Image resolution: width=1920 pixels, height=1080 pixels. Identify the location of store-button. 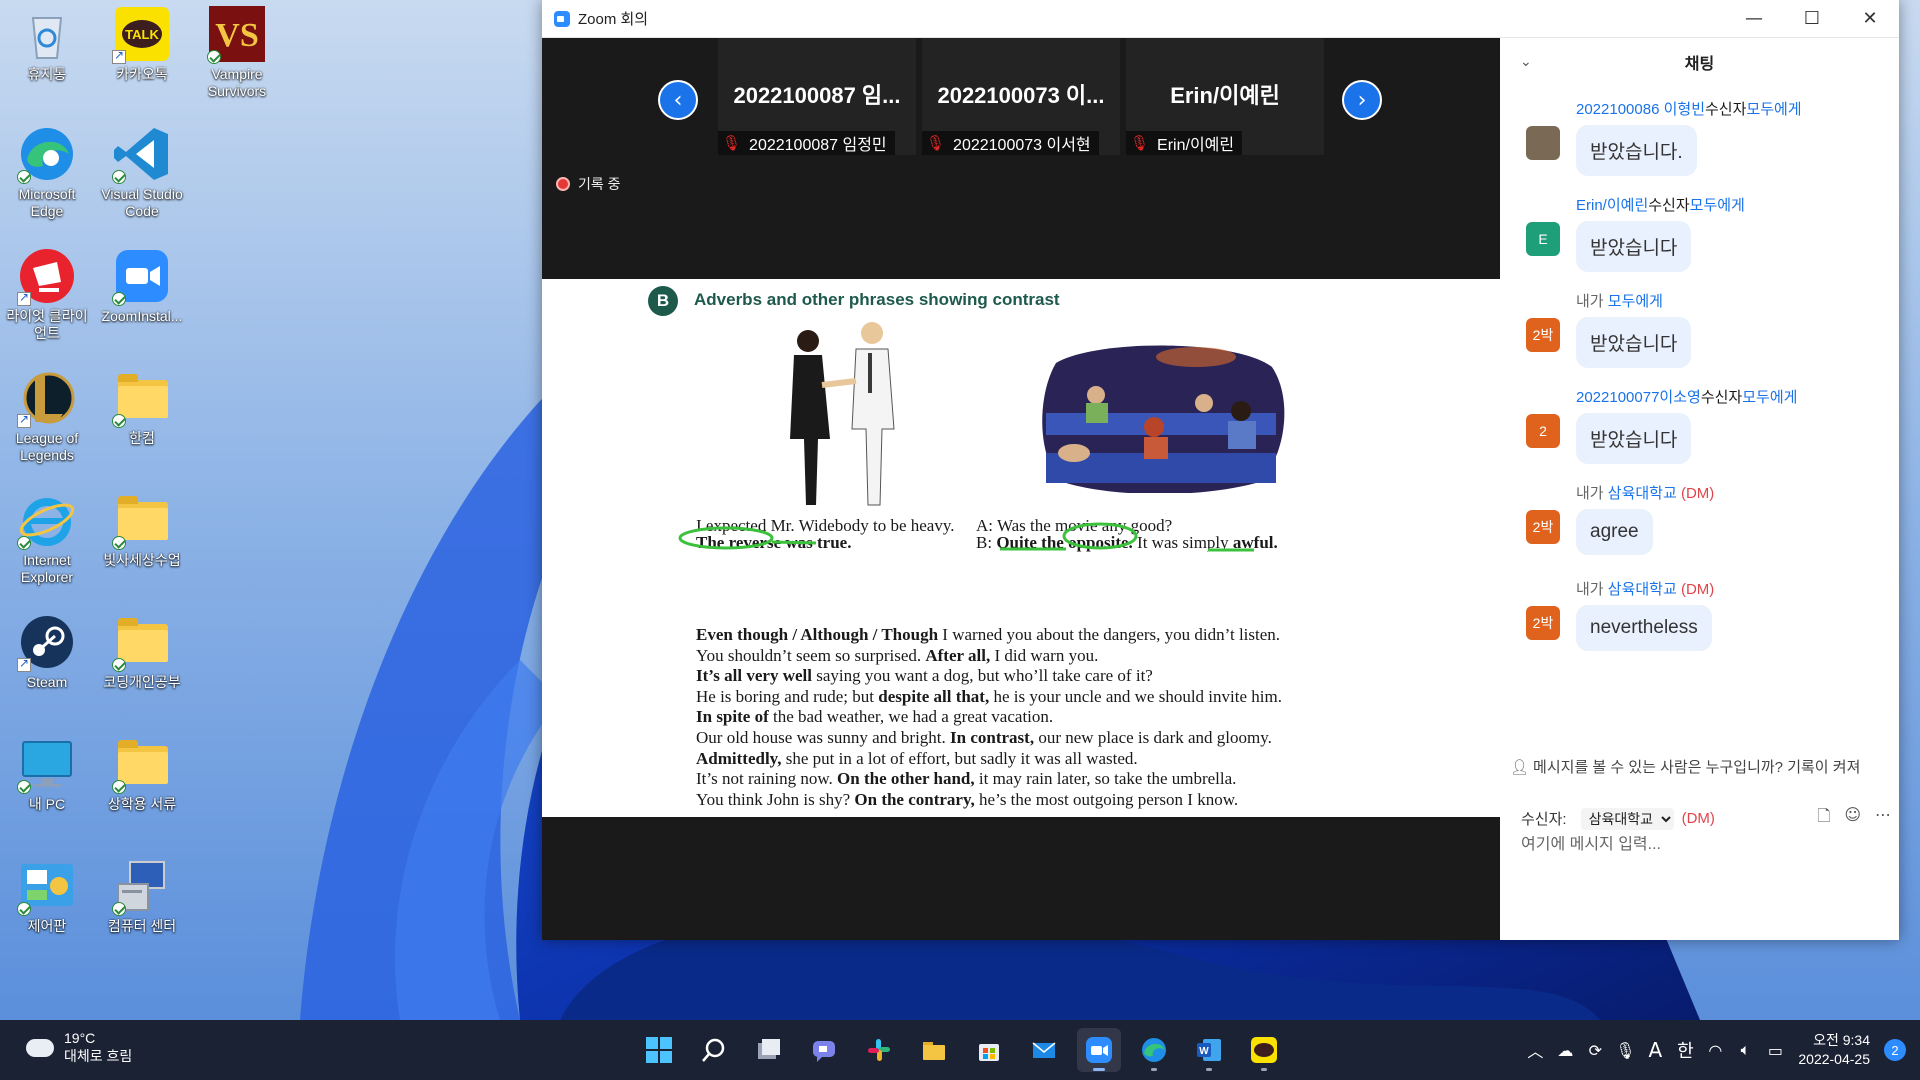
(989, 1050).